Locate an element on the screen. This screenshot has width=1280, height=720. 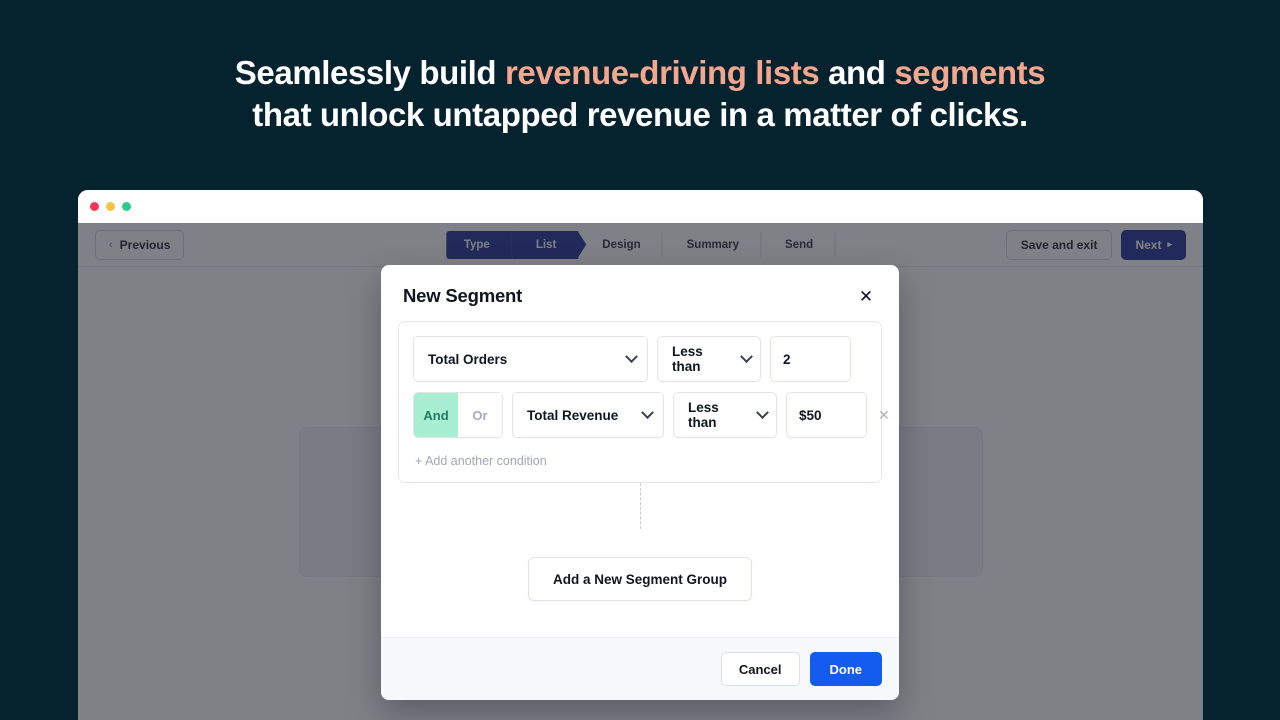
condition-field-select: Total Revenue is located at coordinates (588, 415).